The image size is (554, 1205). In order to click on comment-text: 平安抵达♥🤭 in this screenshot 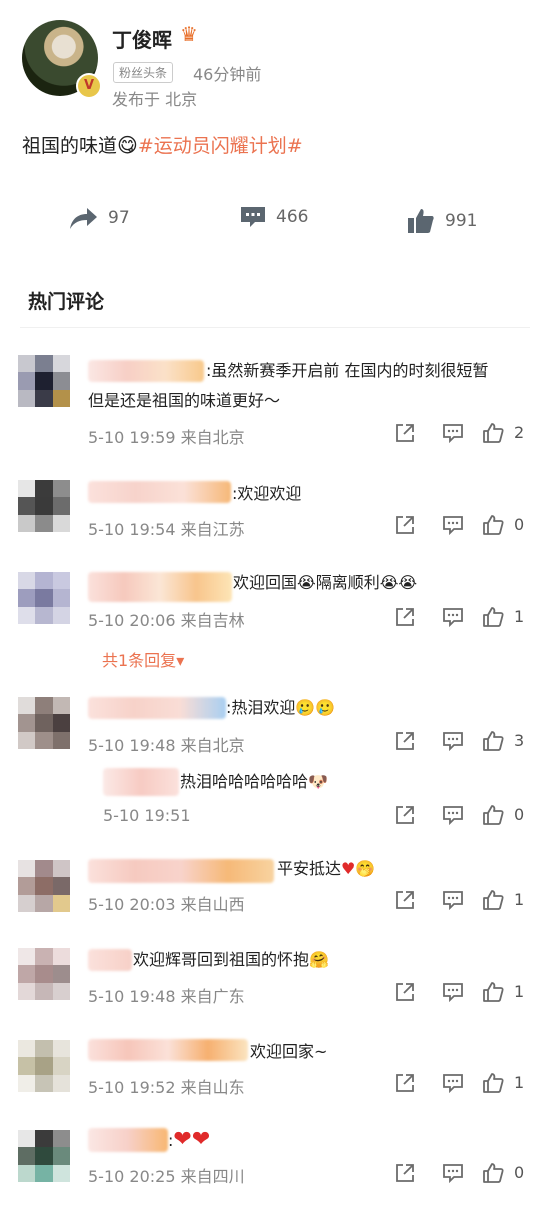, I will do `click(326, 869)`.